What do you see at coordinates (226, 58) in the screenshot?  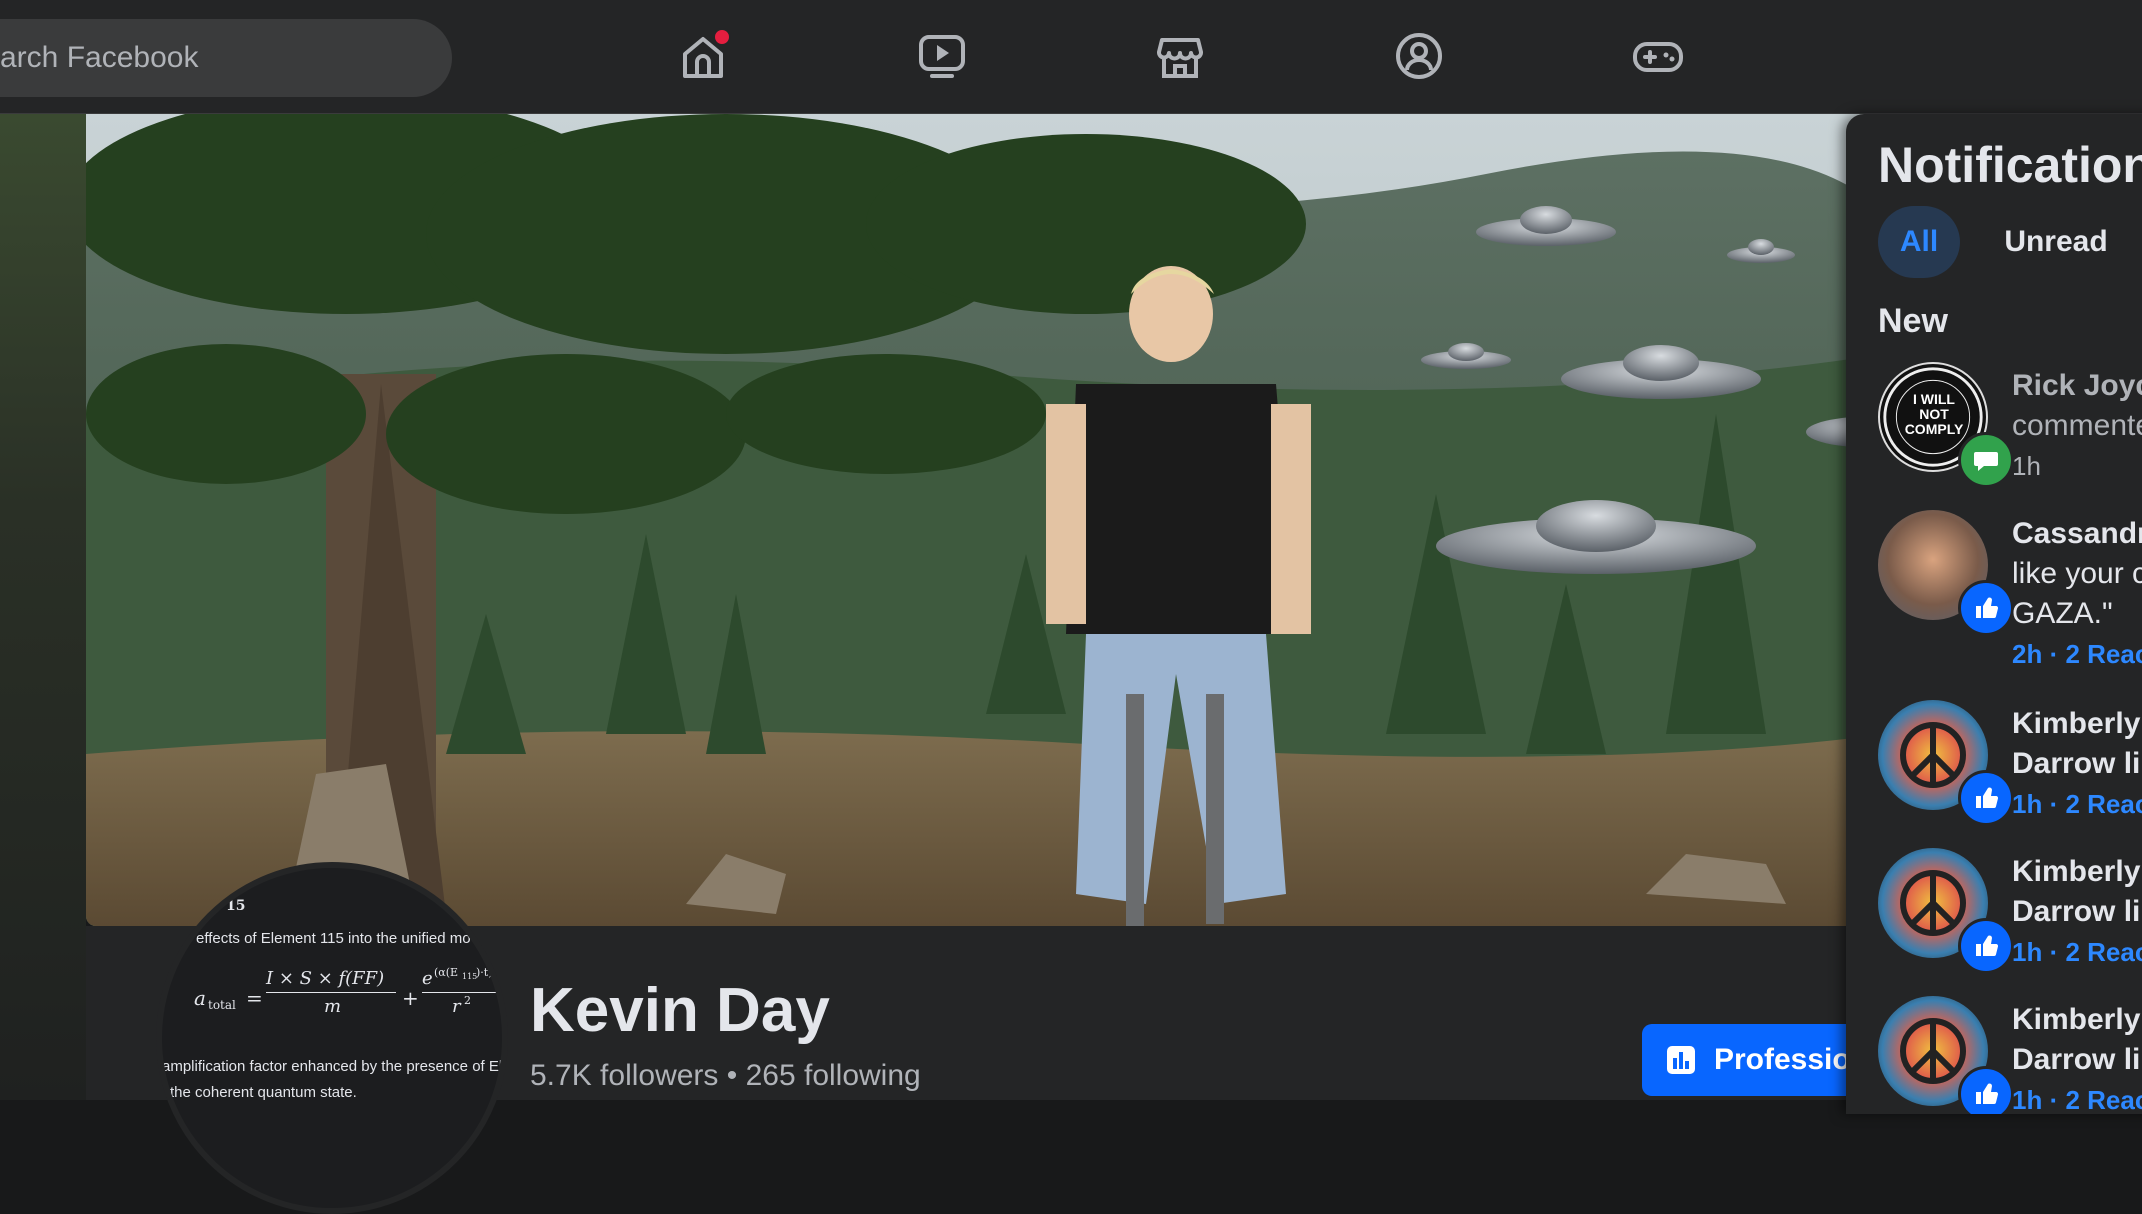 I see `search-box: arch Facebook` at bounding box center [226, 58].